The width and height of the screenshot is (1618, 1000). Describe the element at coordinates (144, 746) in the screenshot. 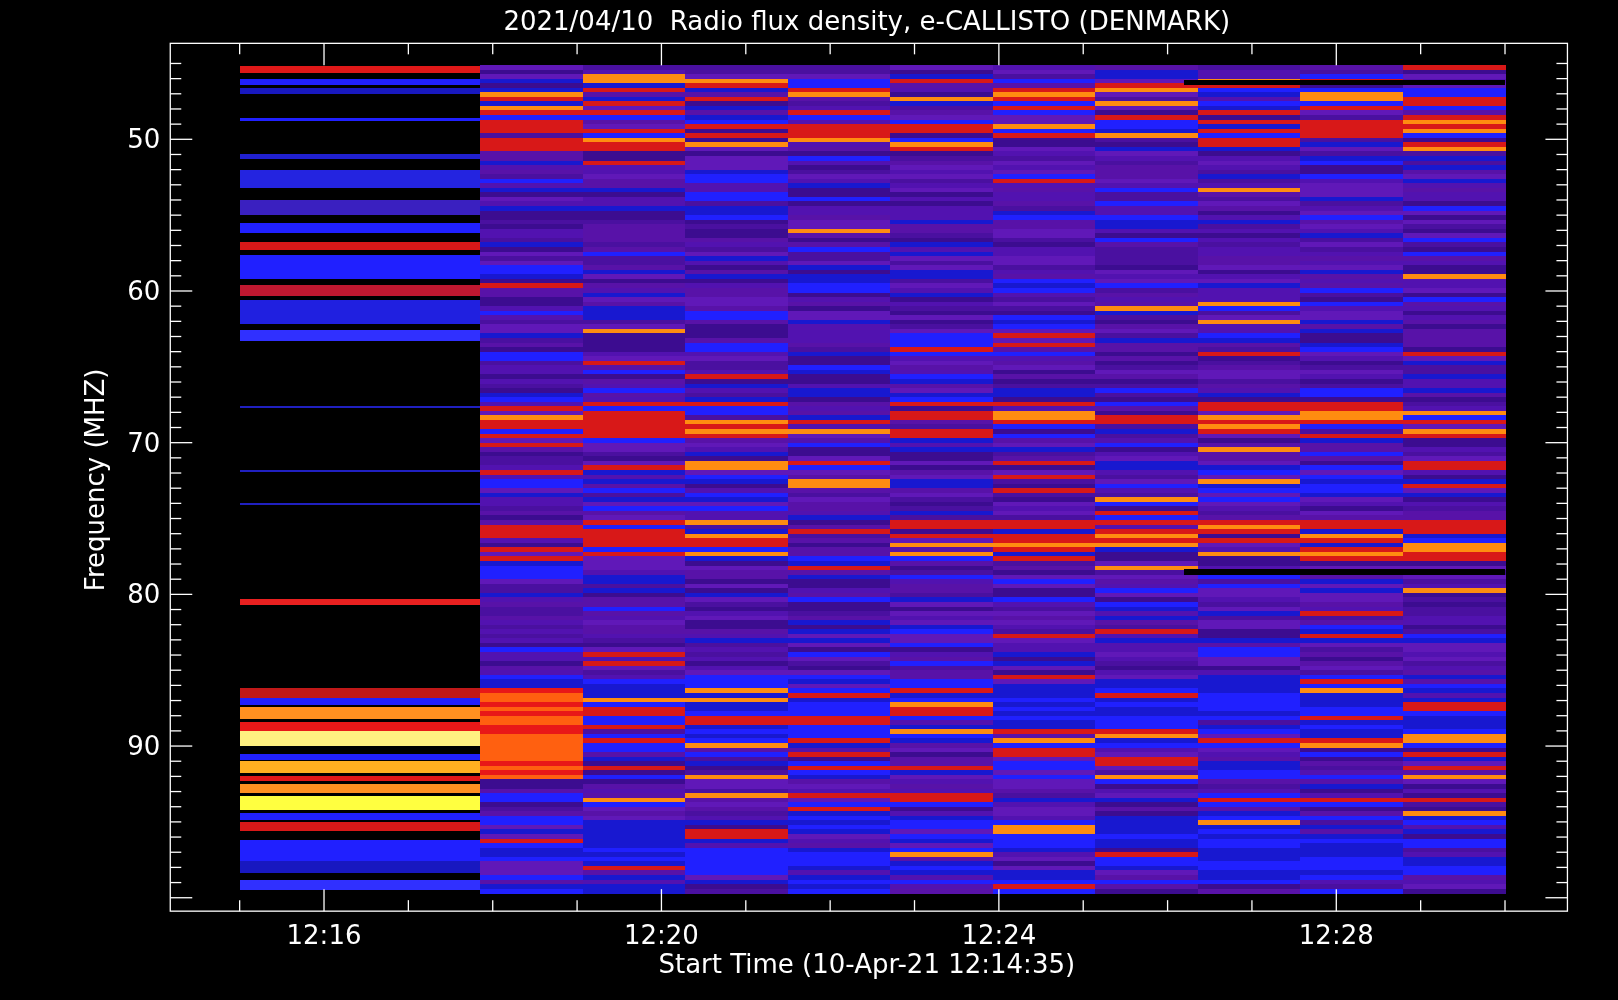

I see `y-tick-label: 90` at that location.